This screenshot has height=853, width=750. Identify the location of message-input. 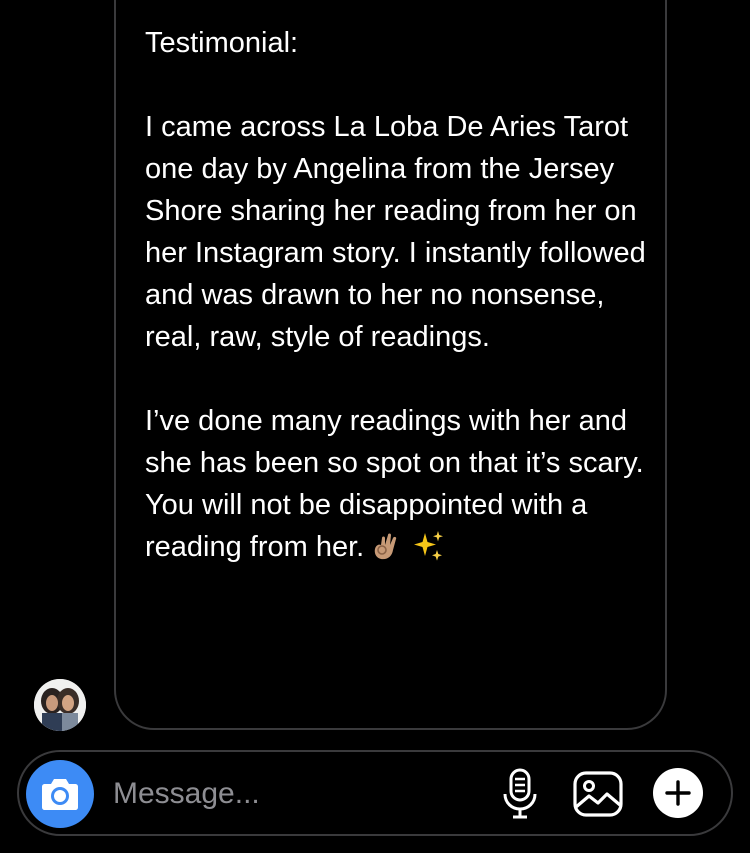
(298, 794).